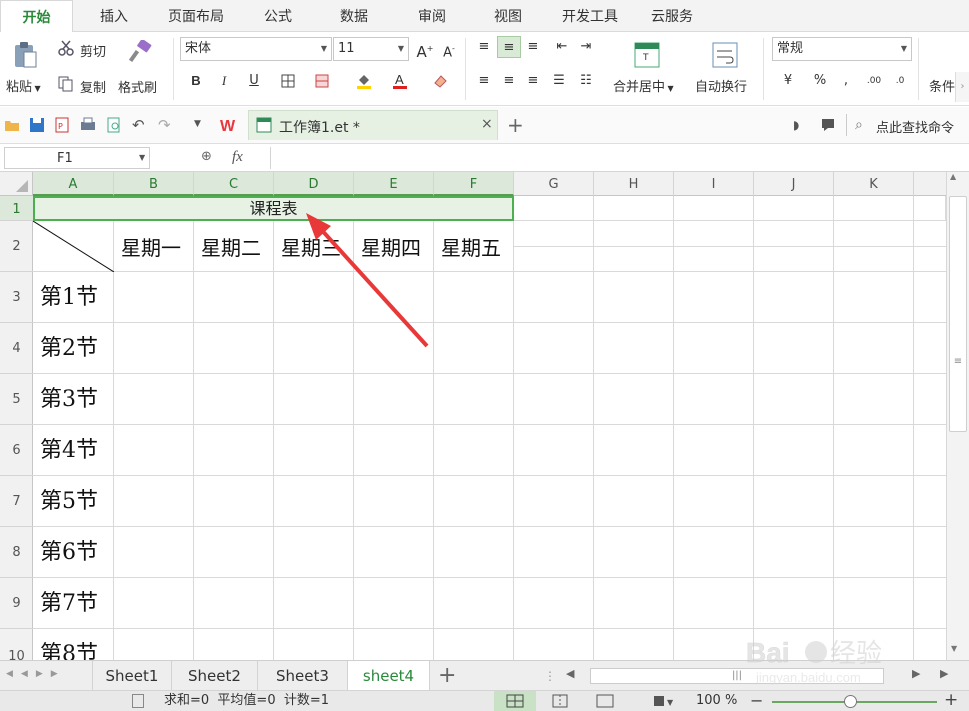 This screenshot has height=711, width=969. What do you see at coordinates (16, 399) in the screenshot?
I see `row-header-5: 5` at bounding box center [16, 399].